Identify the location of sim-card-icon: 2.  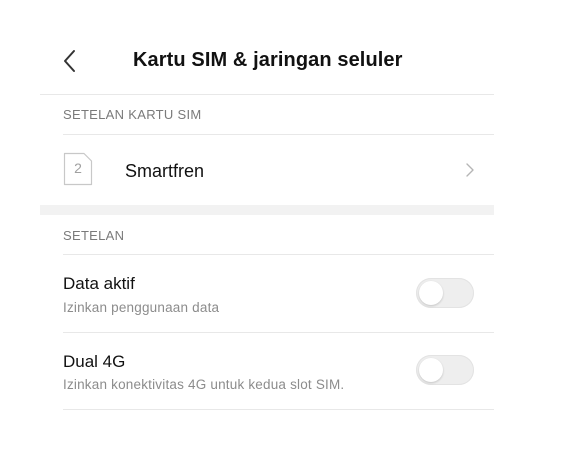
(78, 169).